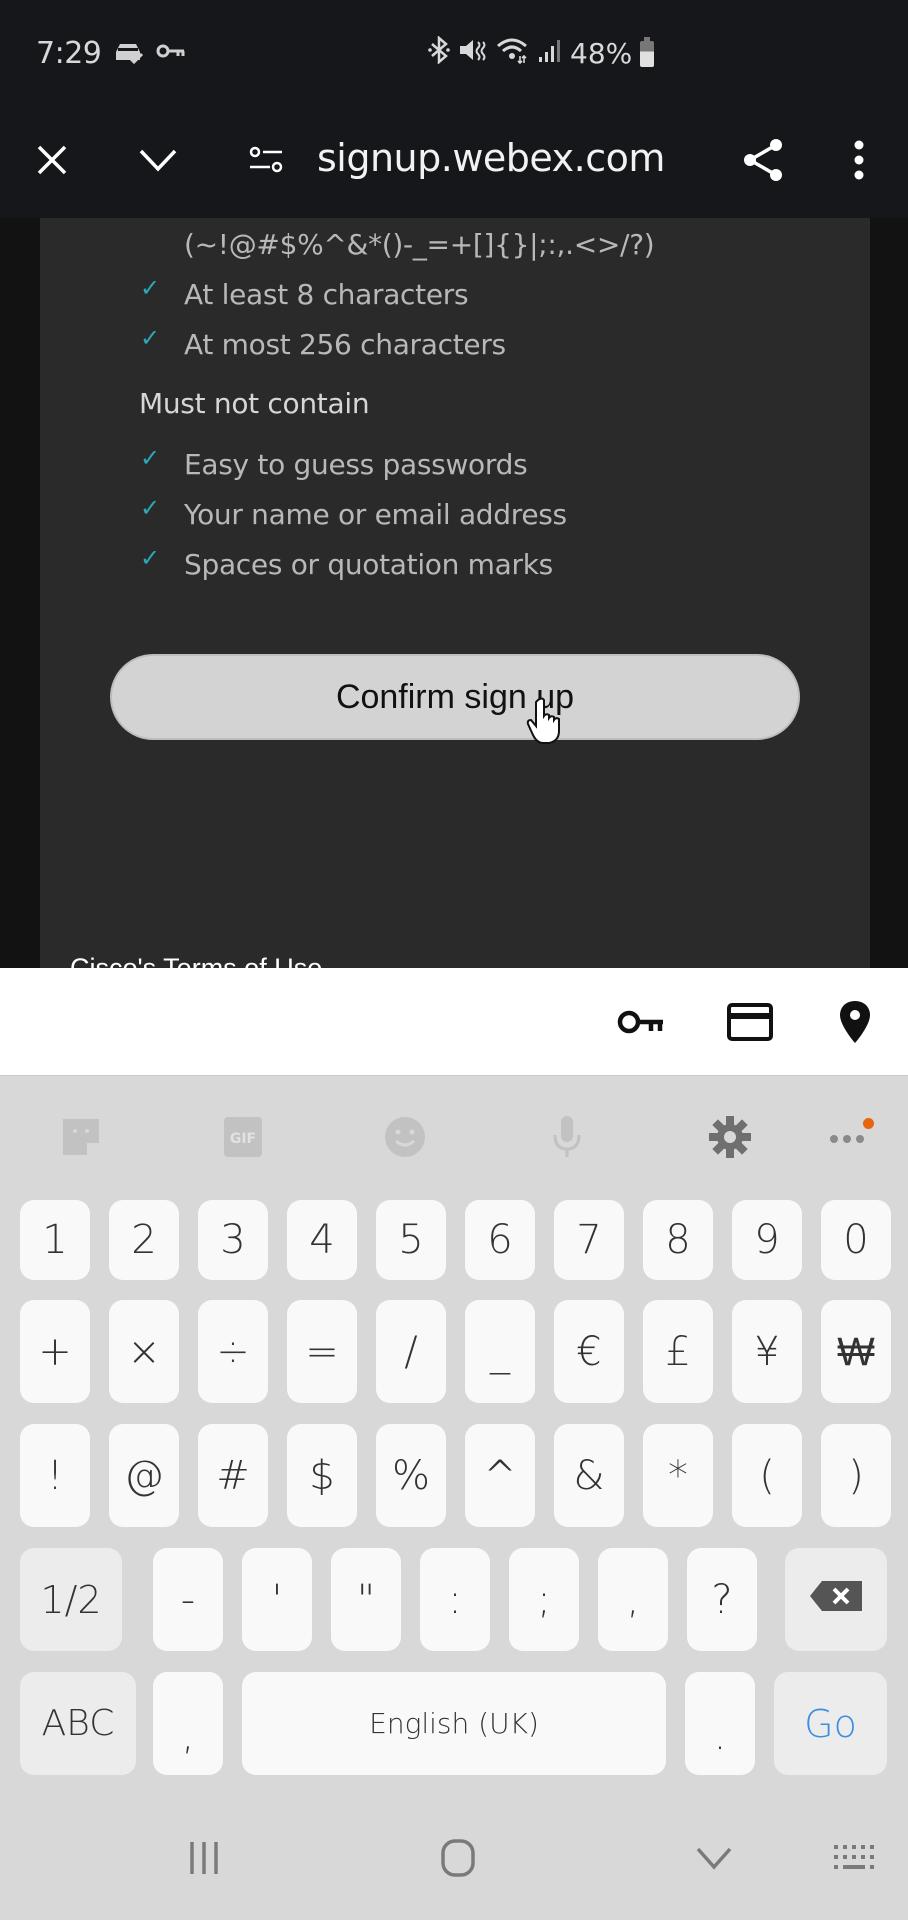  What do you see at coordinates (405, 1139) in the screenshot?
I see `emoji-button` at bounding box center [405, 1139].